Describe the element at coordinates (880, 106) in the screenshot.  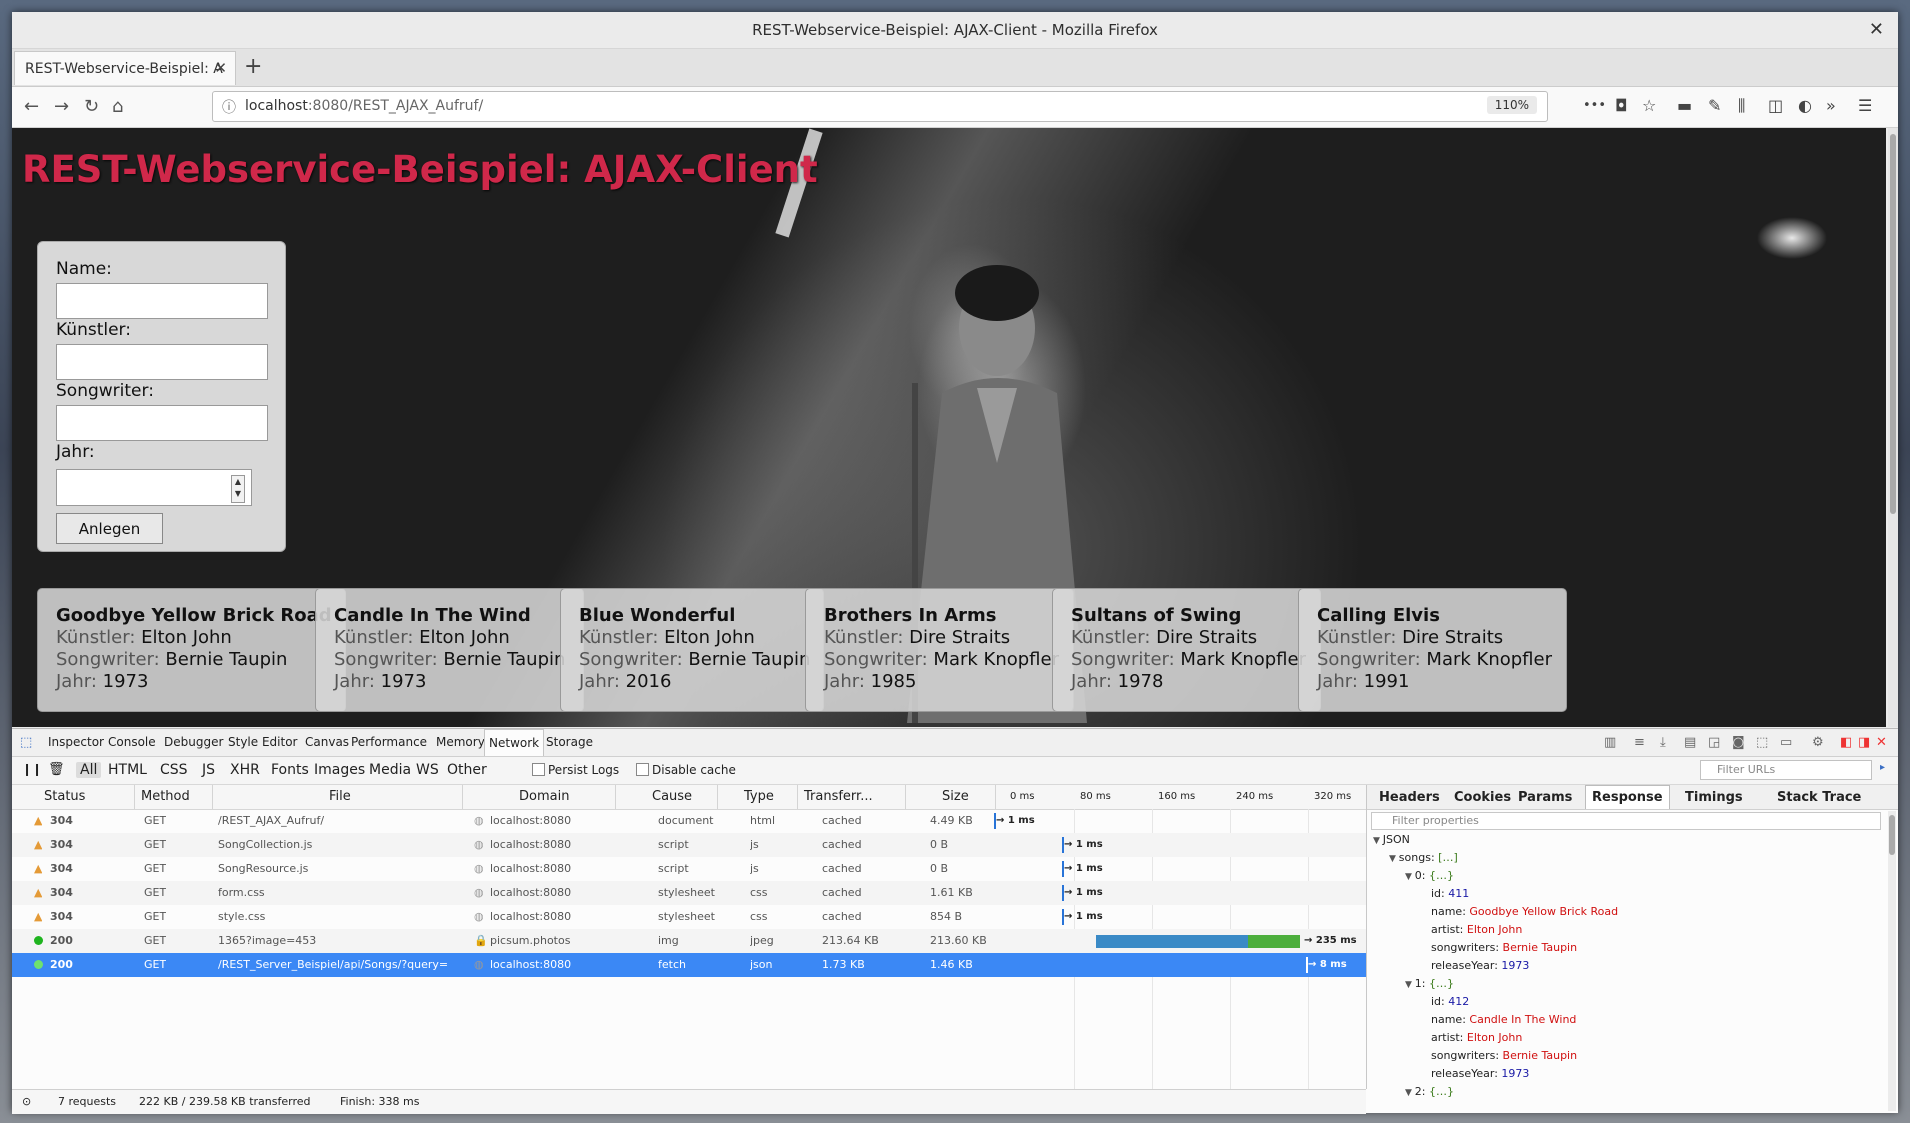
I see `url-bar: ⓘ localhost:8080/REST_AJAX_Aufruf/ 110%` at that location.